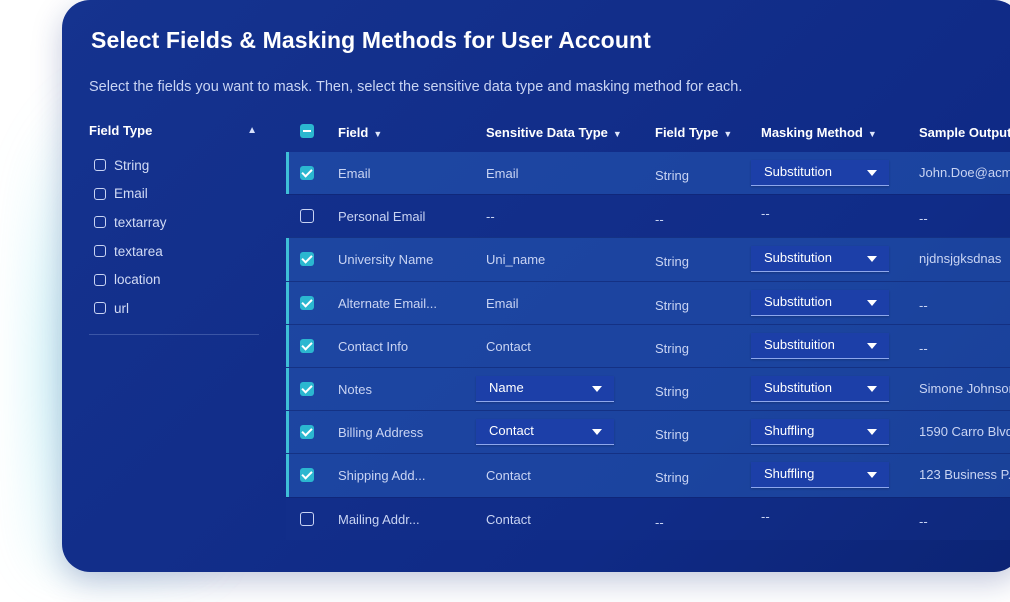 Image resolution: width=1010 pixels, height=602 pixels. Describe the element at coordinates (174, 334) in the screenshot. I see `filter-divider` at that location.